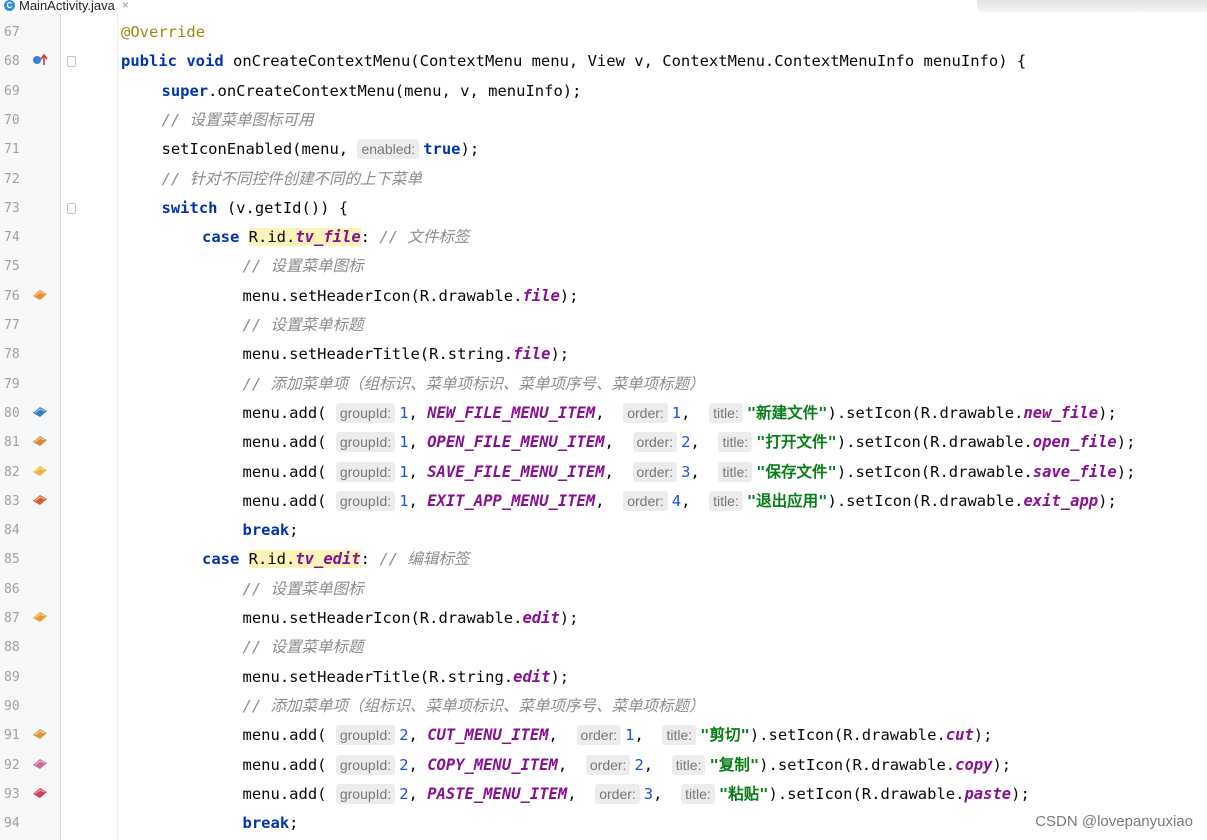 The width and height of the screenshot is (1207, 840). Describe the element at coordinates (16, 589) in the screenshot. I see `line-number: 86` at that location.